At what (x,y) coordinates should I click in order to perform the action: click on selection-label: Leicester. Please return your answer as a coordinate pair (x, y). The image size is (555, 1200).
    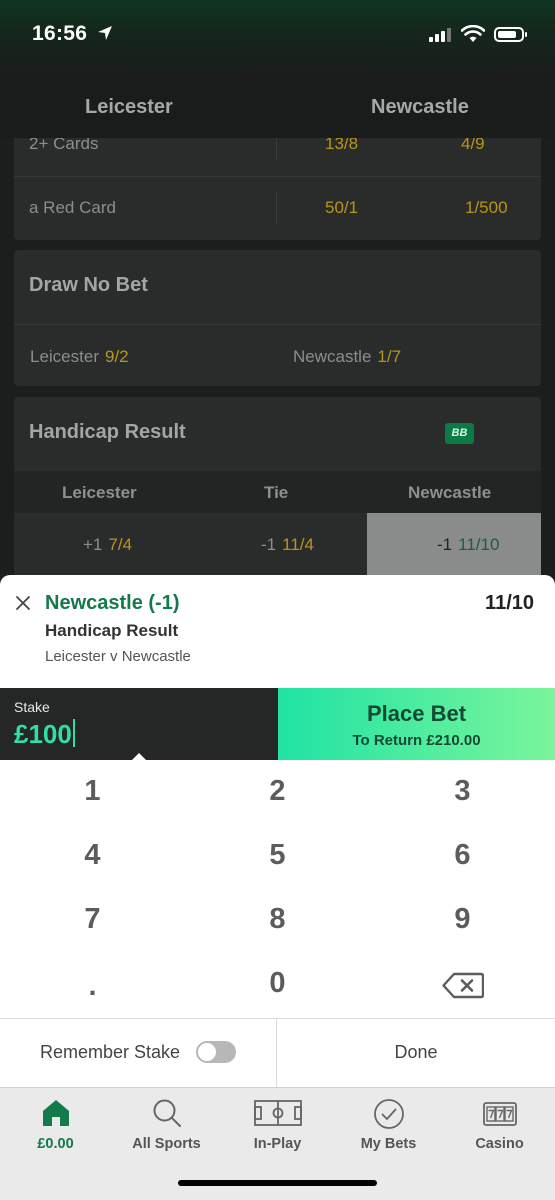
    Looking at the image, I should click on (64, 356).